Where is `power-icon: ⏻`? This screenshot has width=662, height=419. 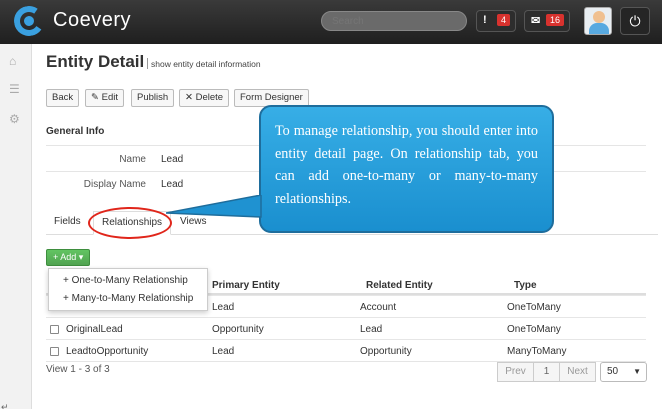 power-icon: ⏻ is located at coordinates (635, 21).